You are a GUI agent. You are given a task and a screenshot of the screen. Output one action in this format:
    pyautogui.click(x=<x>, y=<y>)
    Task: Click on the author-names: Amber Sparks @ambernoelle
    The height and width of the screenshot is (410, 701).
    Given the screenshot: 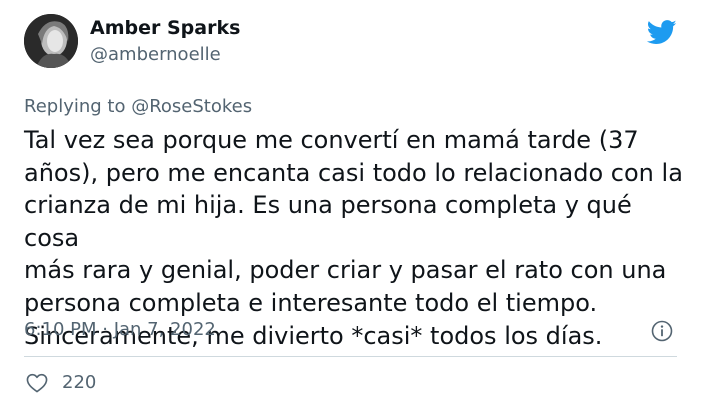 What is the action you would take?
    pyautogui.click(x=165, y=41)
    